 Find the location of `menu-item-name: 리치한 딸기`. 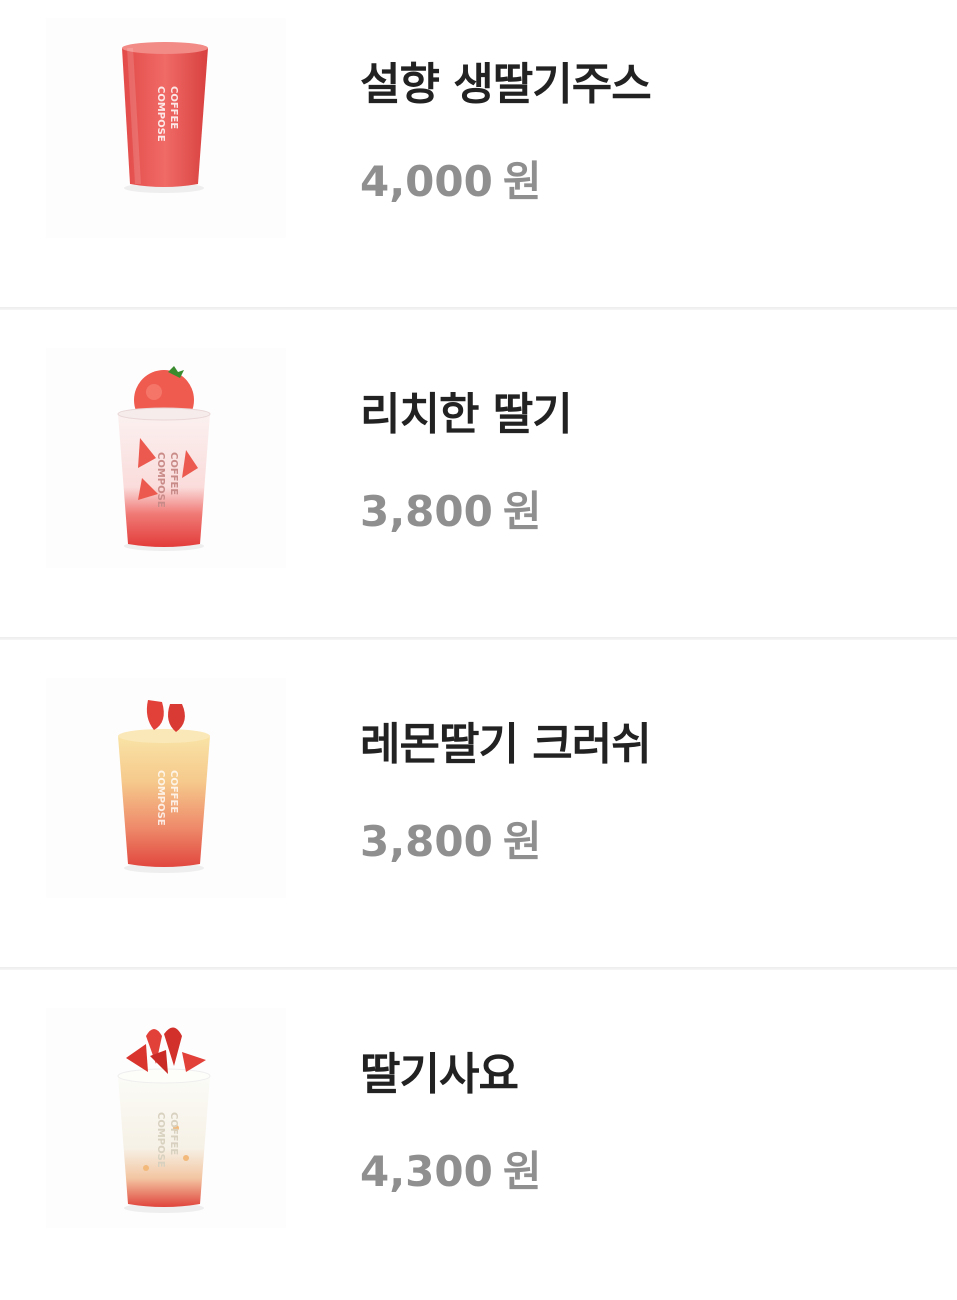

menu-item-name: 리치한 딸기 is located at coordinates (466, 414).